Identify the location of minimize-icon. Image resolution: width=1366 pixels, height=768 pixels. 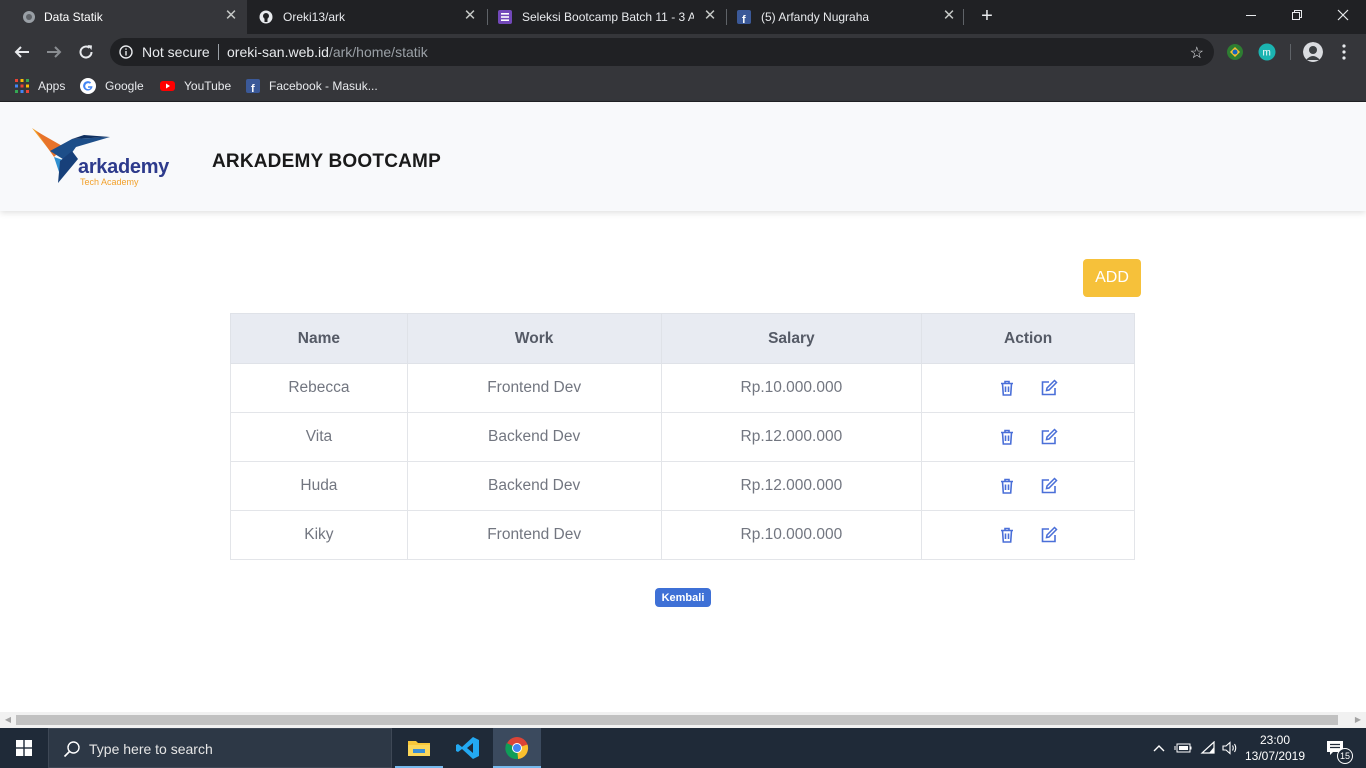
(1251, 15).